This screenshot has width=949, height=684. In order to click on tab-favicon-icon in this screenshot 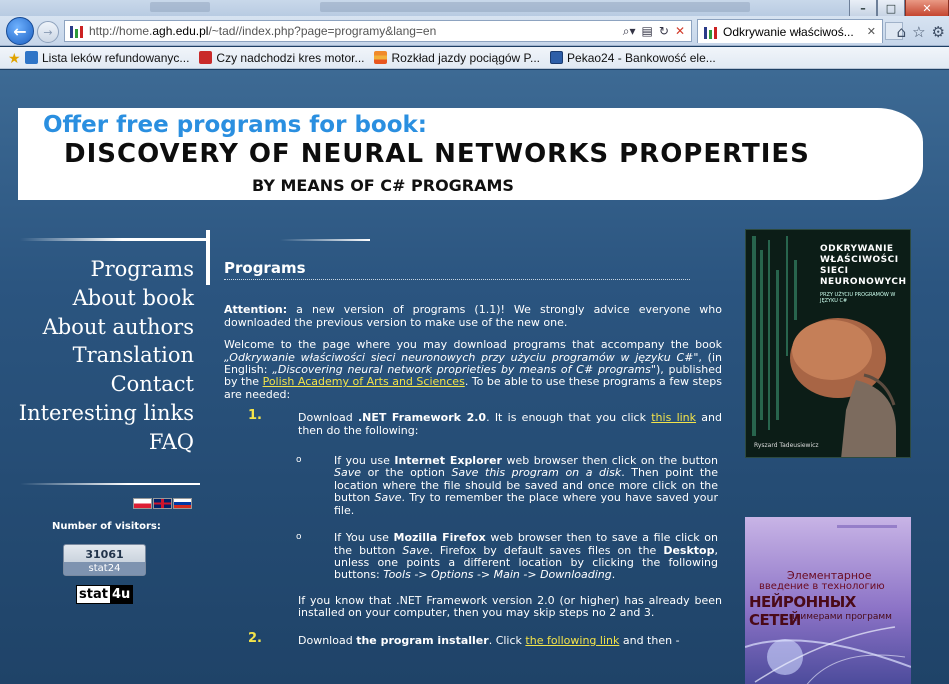, I will do `click(711, 32)`.